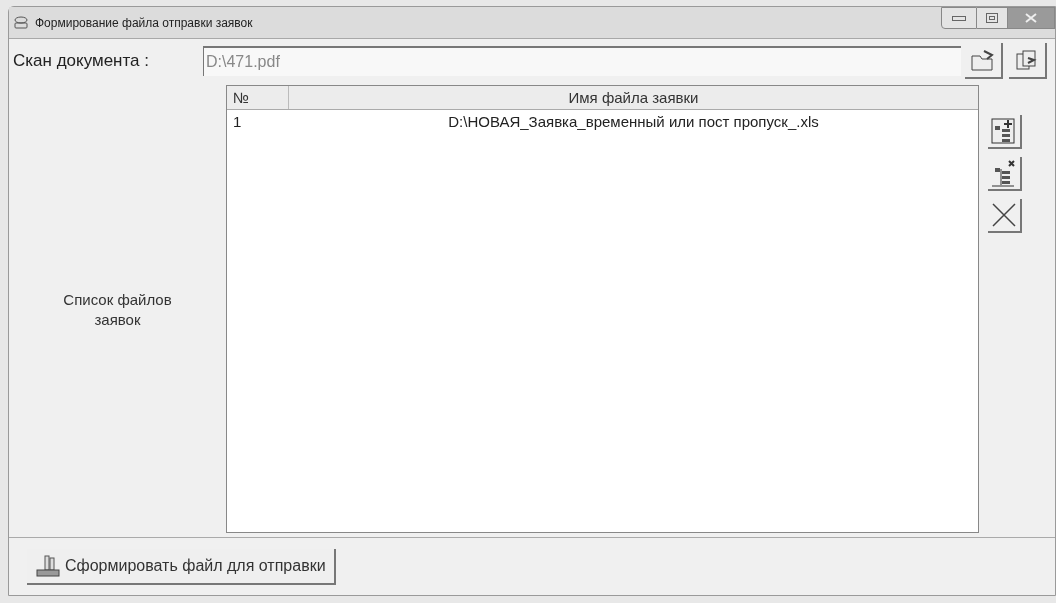 The width and height of the screenshot is (1056, 603). Describe the element at coordinates (81, 61) in the screenshot. I see `scan-label: Скан документа :` at that location.